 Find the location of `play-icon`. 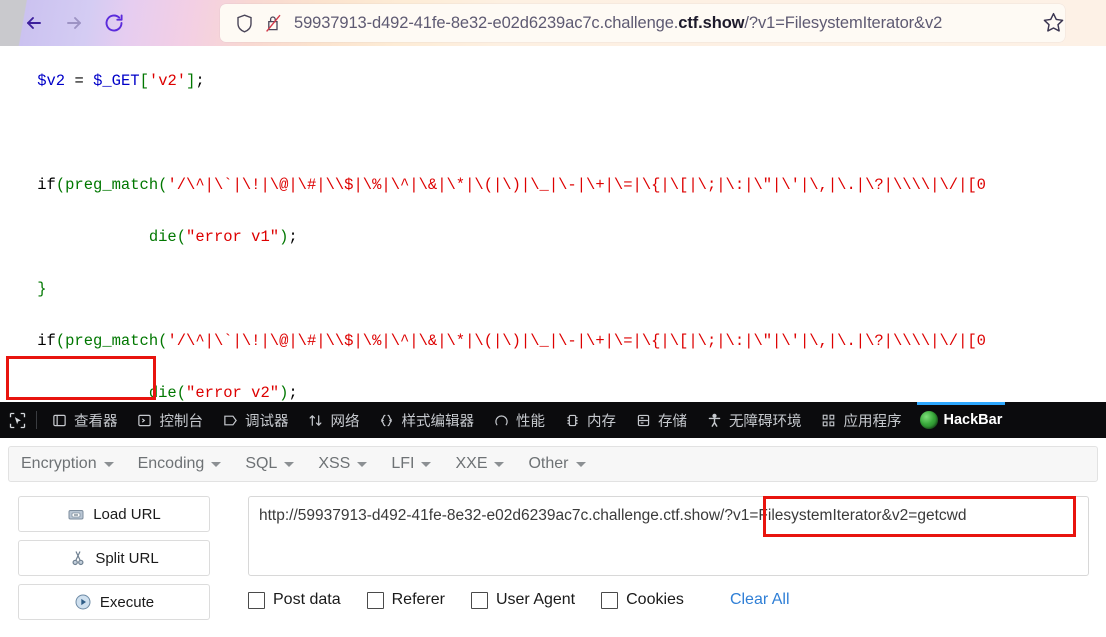

play-icon is located at coordinates (83, 602).